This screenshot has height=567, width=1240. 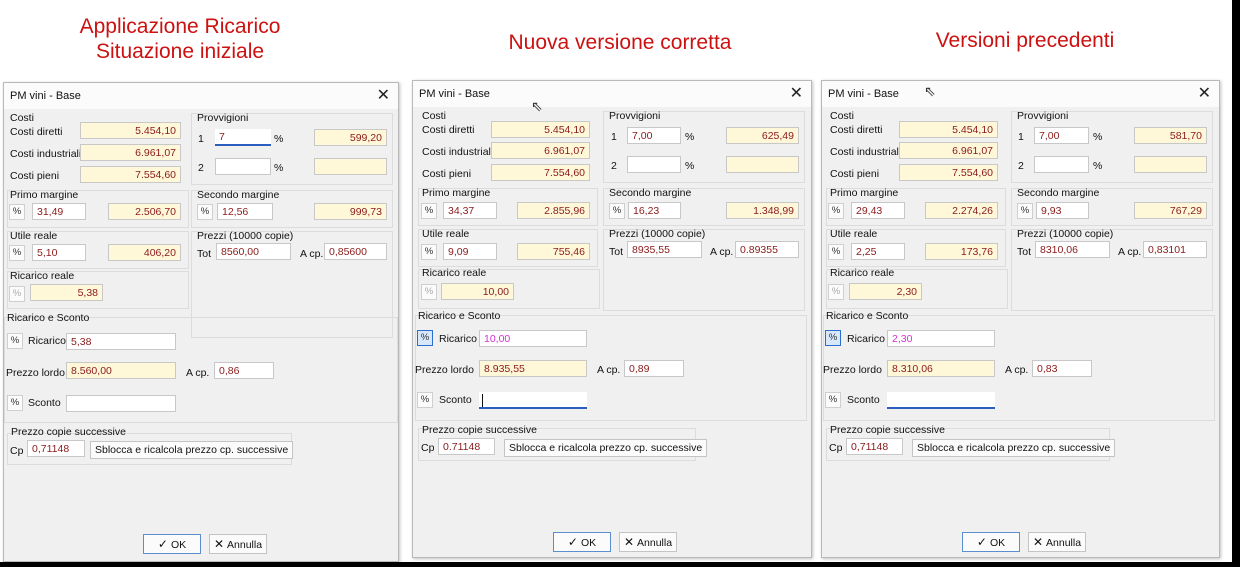 What do you see at coordinates (470, 210) in the screenshot?
I see `primo-margine-pct-field: 34,37` at bounding box center [470, 210].